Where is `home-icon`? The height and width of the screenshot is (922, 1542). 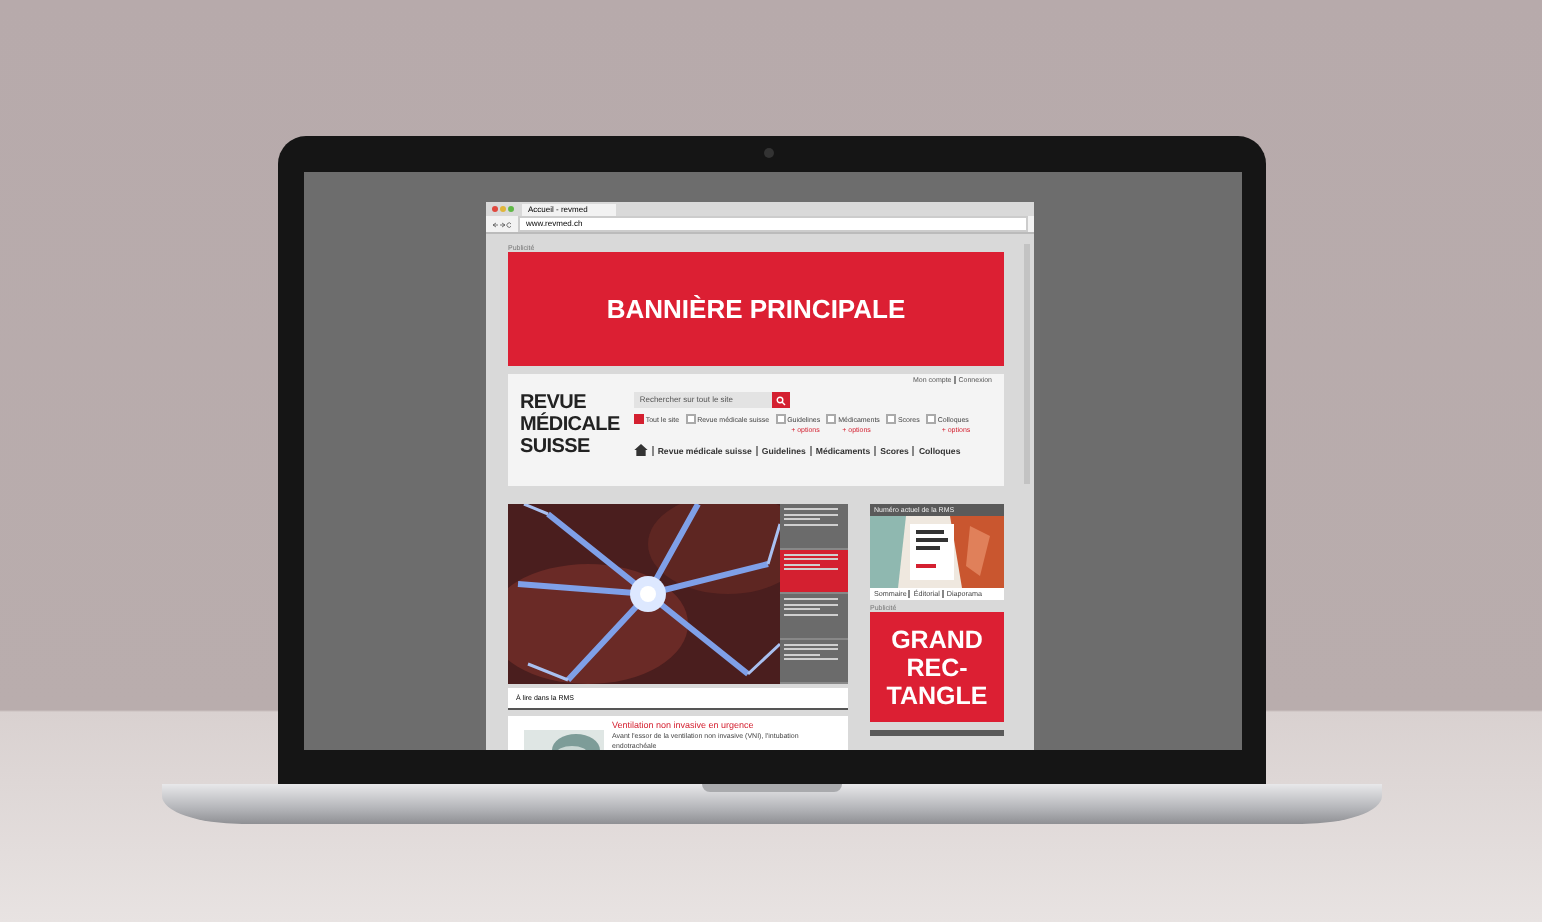 home-icon is located at coordinates (640, 450).